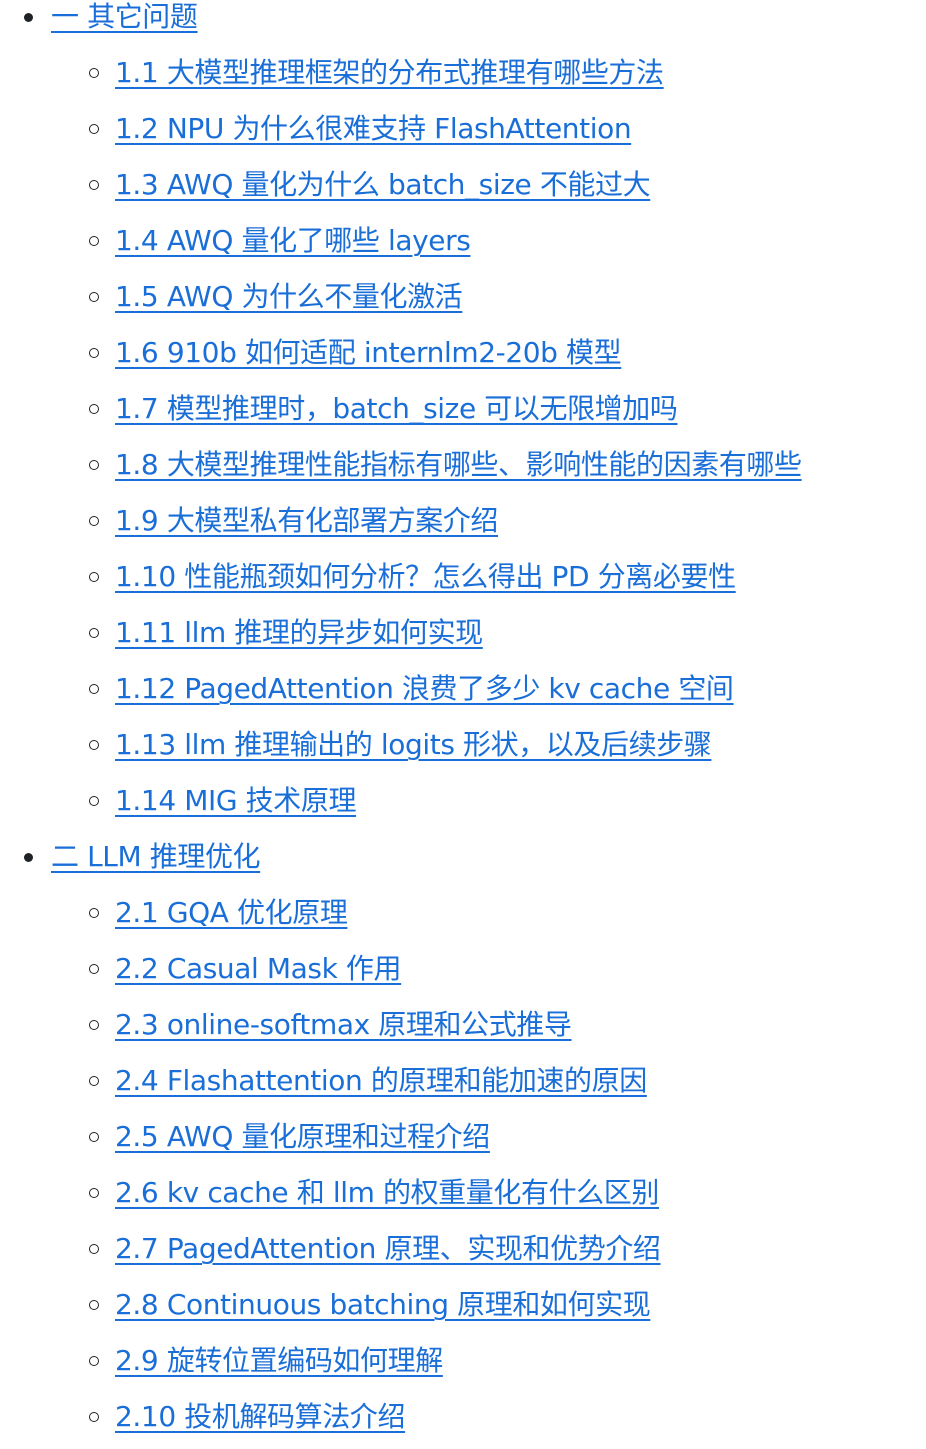  Describe the element at coordinates (279, 1360) in the screenshot. I see `subsection-link: 2.9 旋转位置编码如何理解` at that location.